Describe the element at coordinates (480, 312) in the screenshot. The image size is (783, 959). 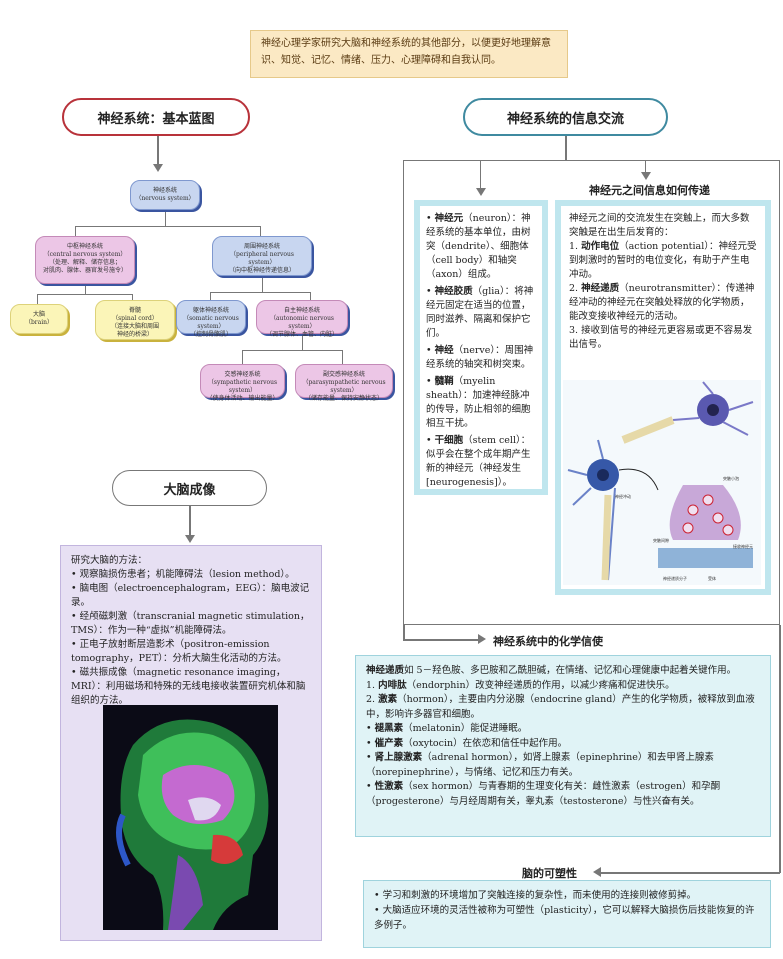
I see `list-item: • 神经胶质（glia）：将神经元固定在适当的位置，同时滋养、隔离和保护它们。` at that location.